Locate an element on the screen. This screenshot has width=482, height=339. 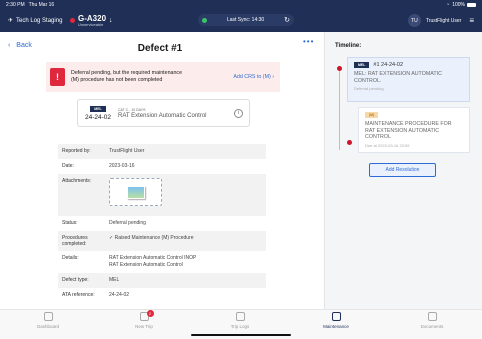
tab-label: Maintenance is located at coordinates (336, 326).